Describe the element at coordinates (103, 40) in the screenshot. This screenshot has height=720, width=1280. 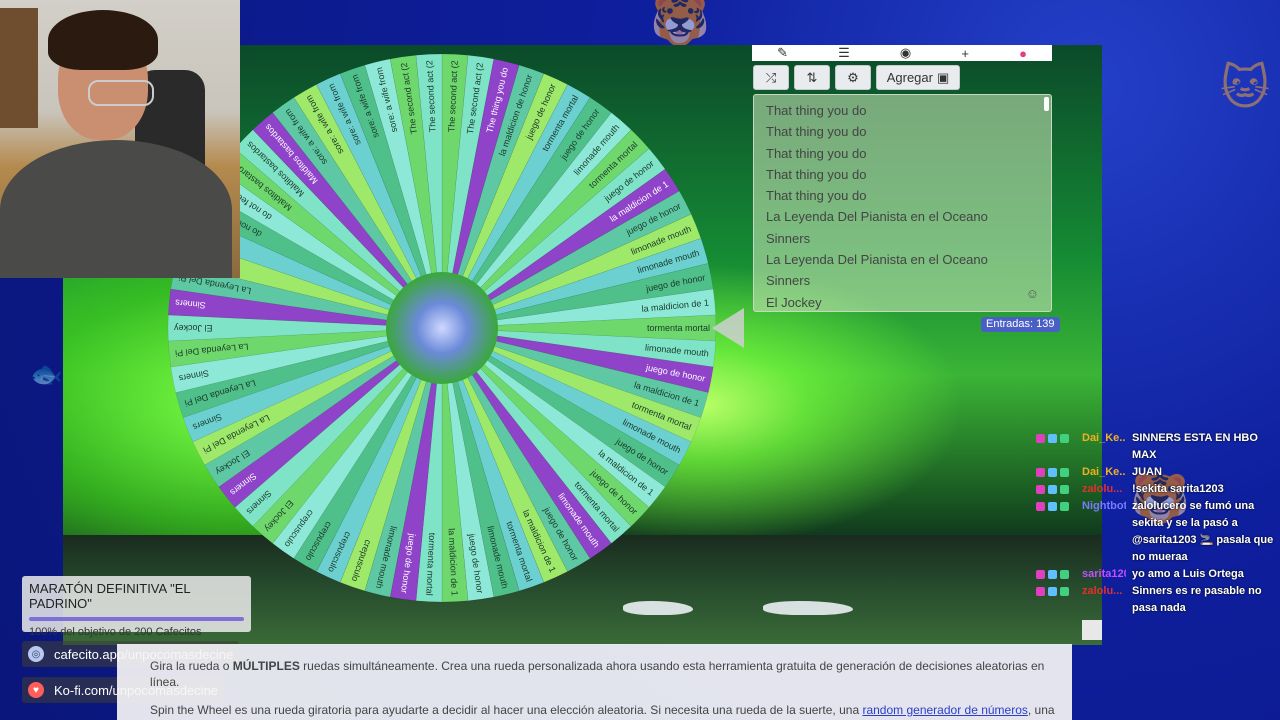
I see `streamer-hair` at that location.